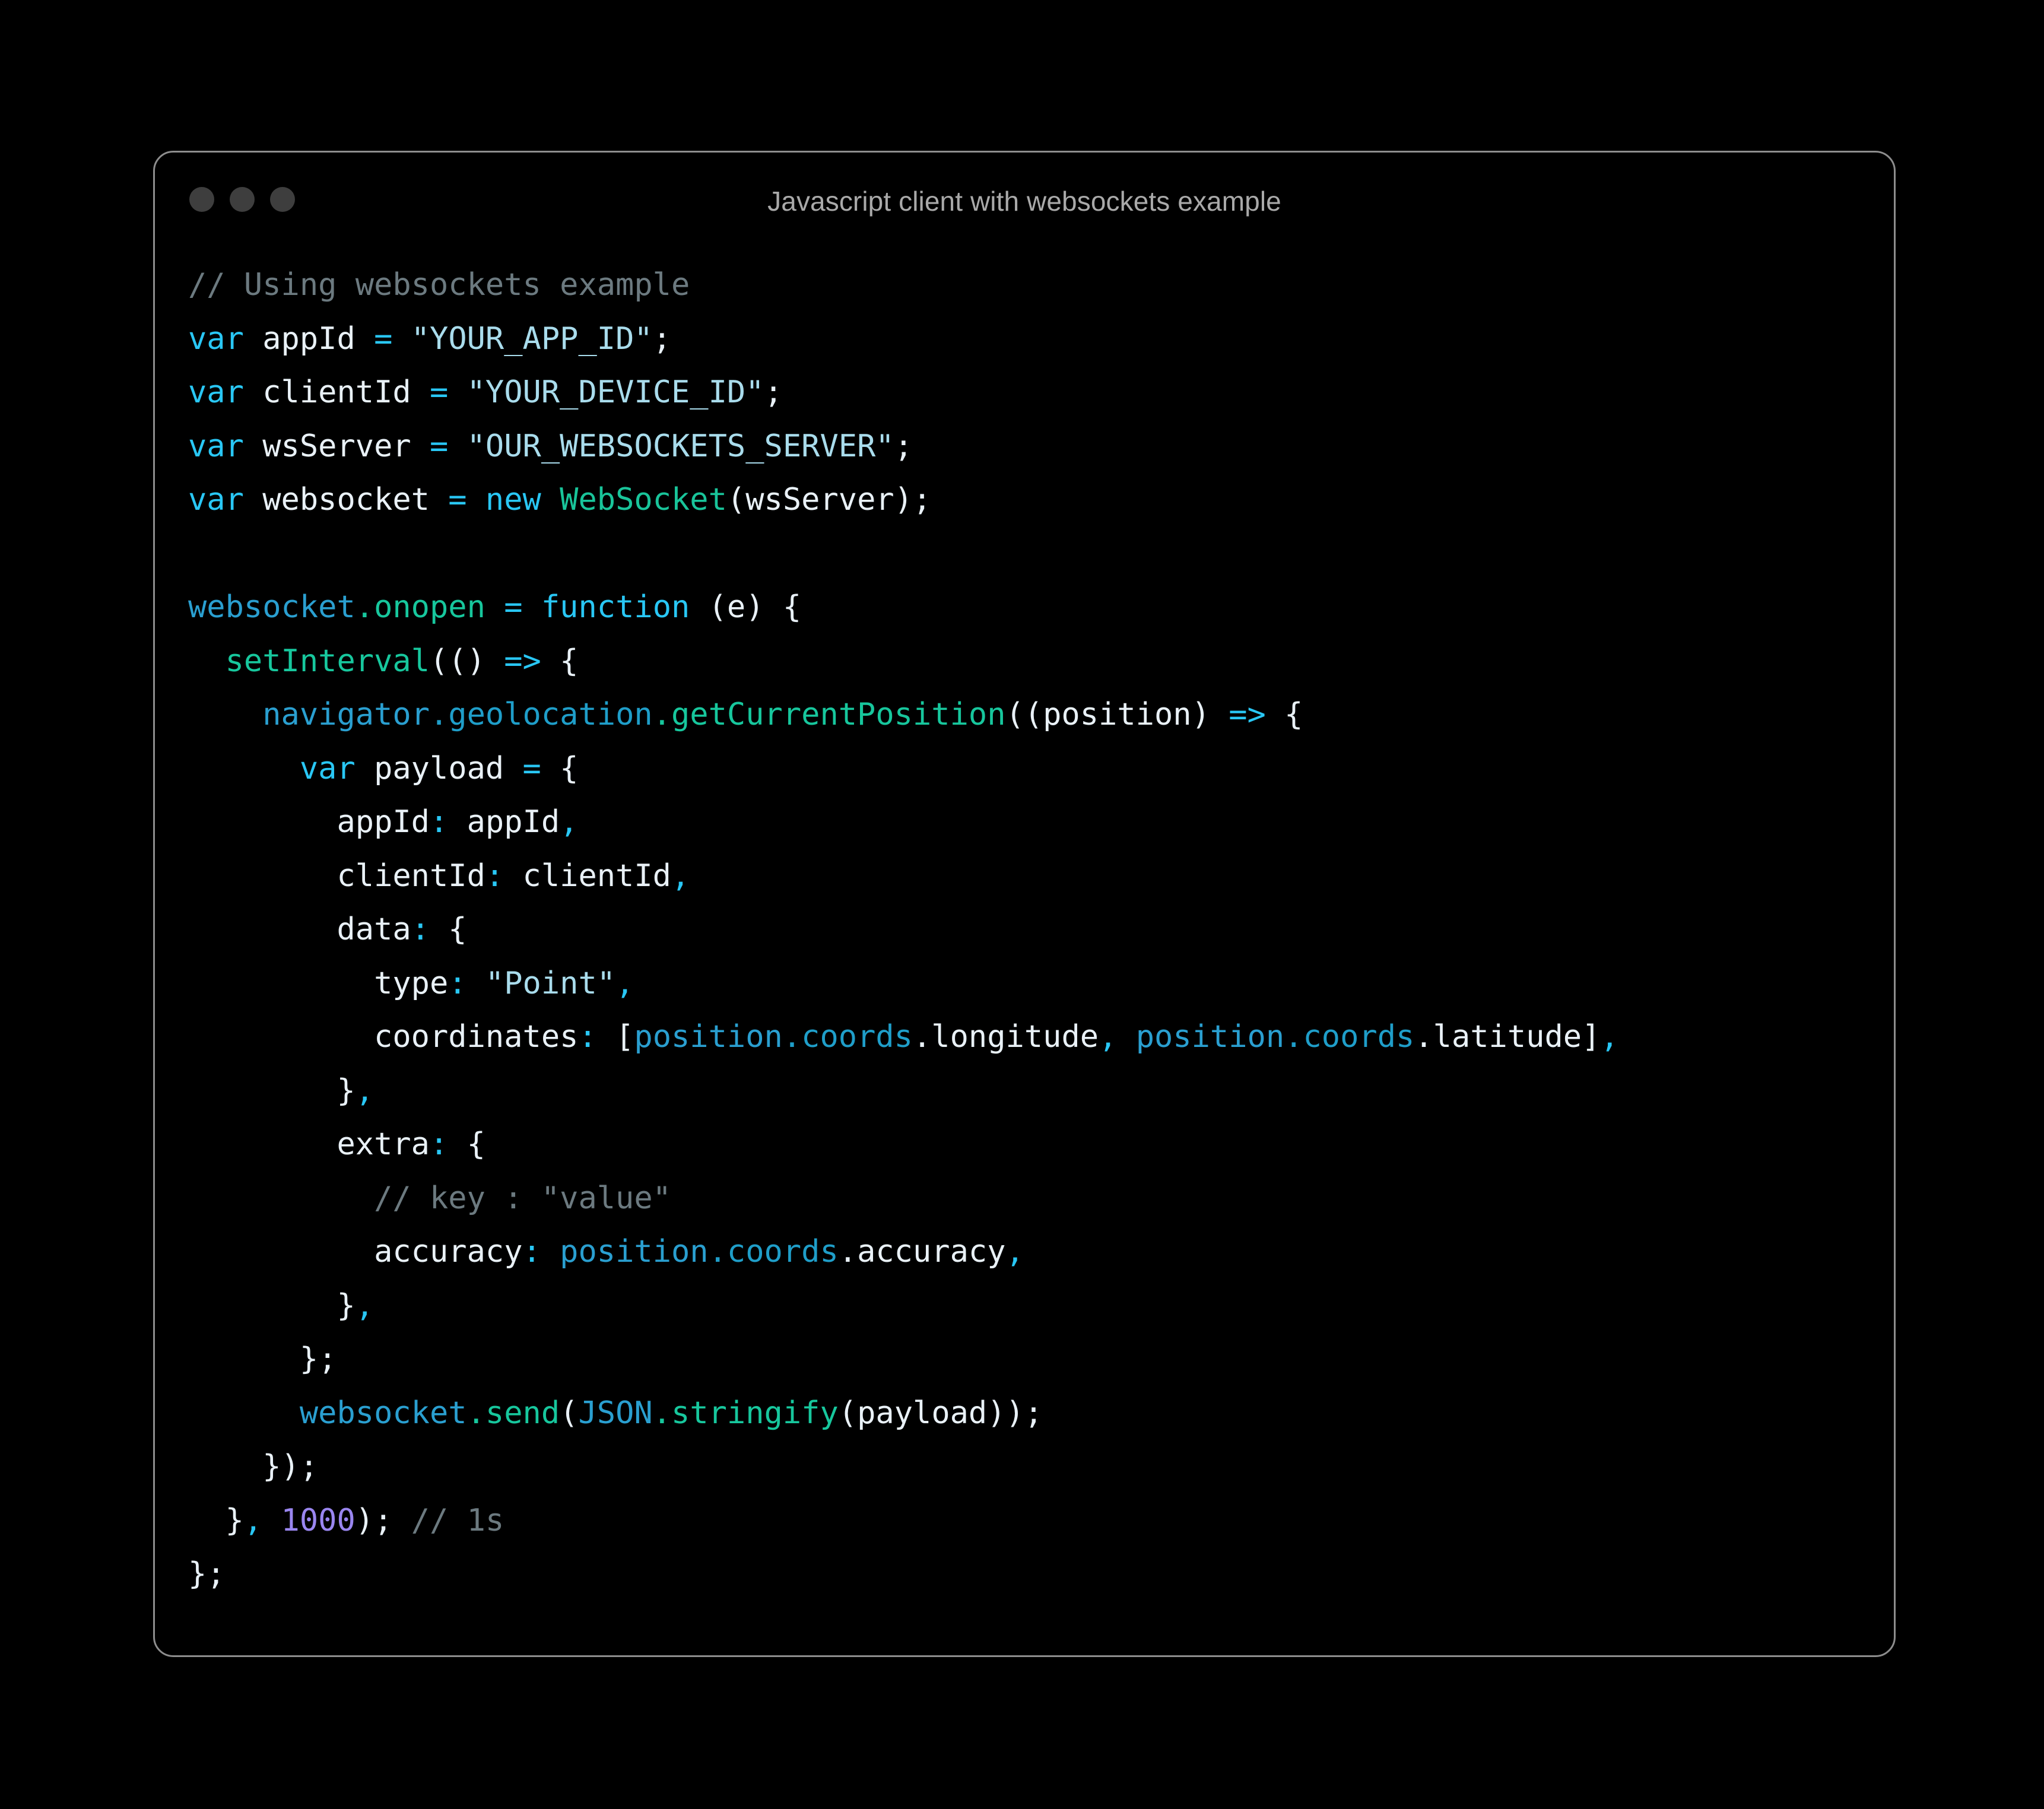 Image resolution: width=2044 pixels, height=1809 pixels. I want to click on code-line: };, so click(1041, 1359).